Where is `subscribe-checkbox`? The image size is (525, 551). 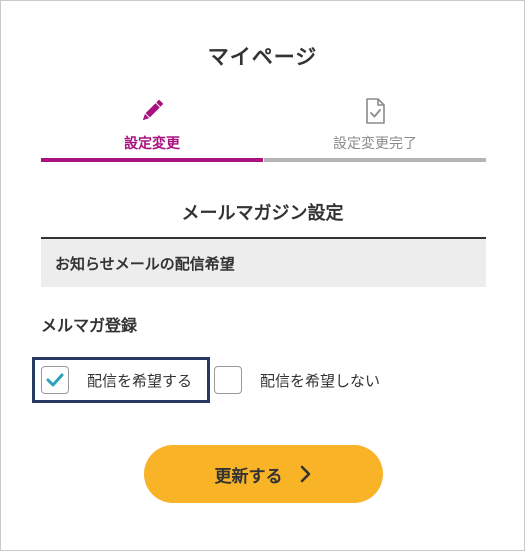 subscribe-checkbox is located at coordinates (55, 380).